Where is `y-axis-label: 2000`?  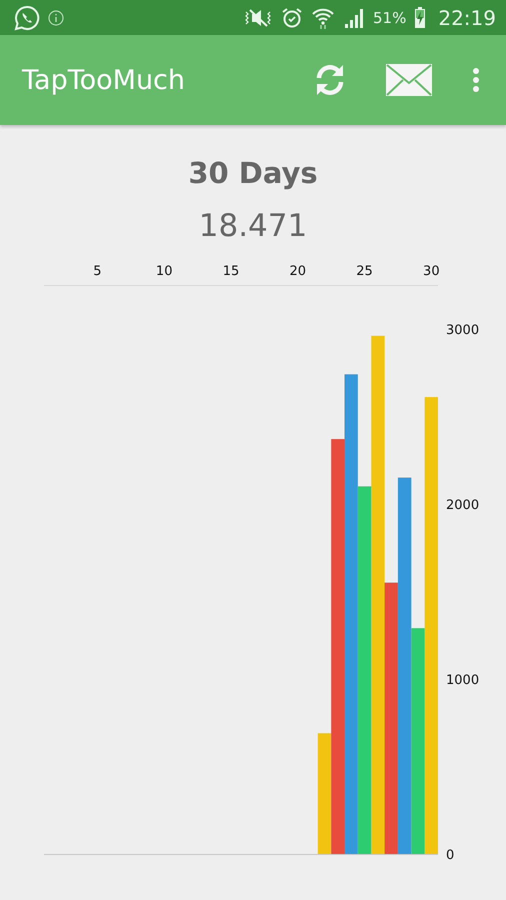
y-axis-label: 2000 is located at coordinates (463, 505).